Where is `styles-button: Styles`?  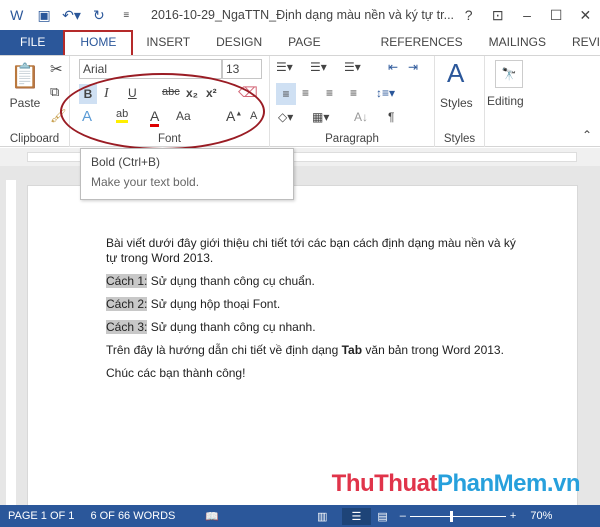 styles-button: Styles is located at coordinates (456, 103).